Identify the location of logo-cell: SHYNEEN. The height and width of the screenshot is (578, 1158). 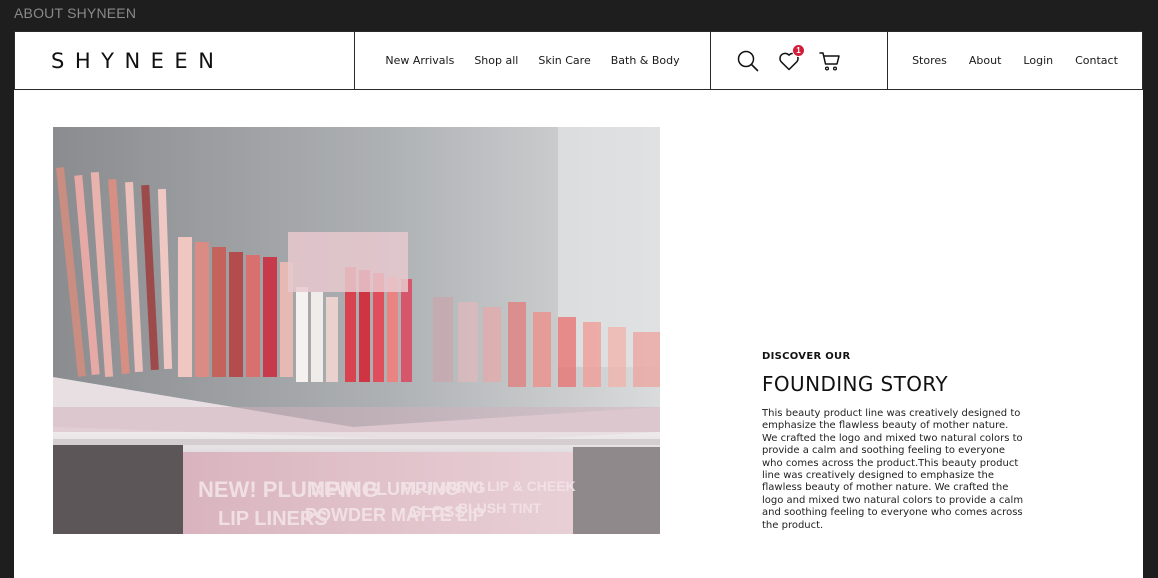
(185, 60).